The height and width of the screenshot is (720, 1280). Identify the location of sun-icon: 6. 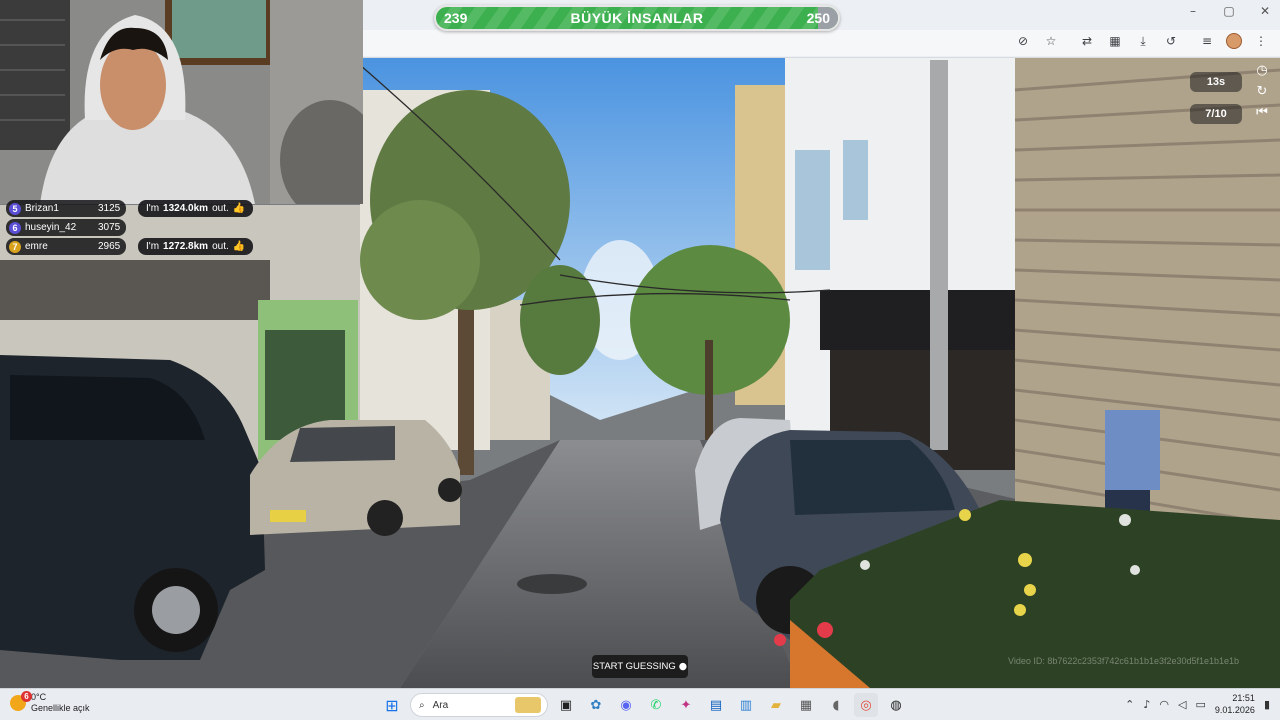
(21, 701).